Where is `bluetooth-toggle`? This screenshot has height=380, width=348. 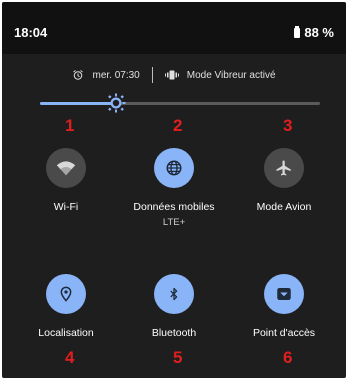
bluetooth-toggle is located at coordinates (174, 294).